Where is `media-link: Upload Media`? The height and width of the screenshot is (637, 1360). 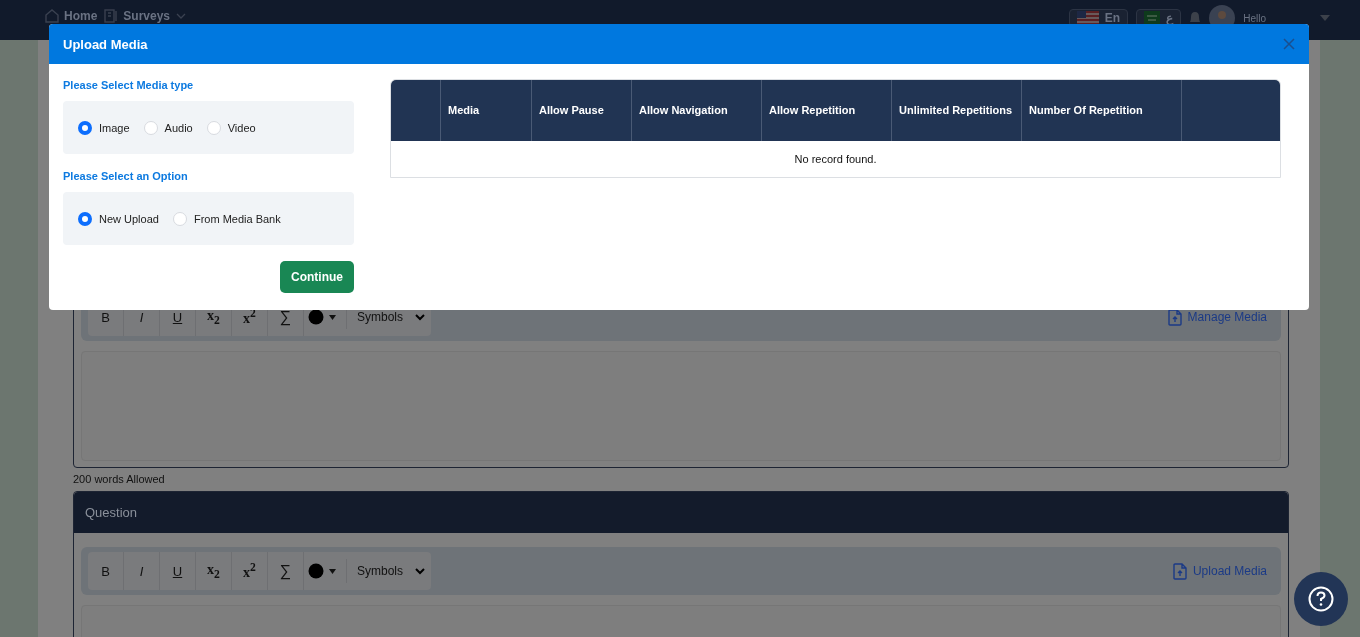
media-link: Upload Media is located at coordinates (1219, 571).